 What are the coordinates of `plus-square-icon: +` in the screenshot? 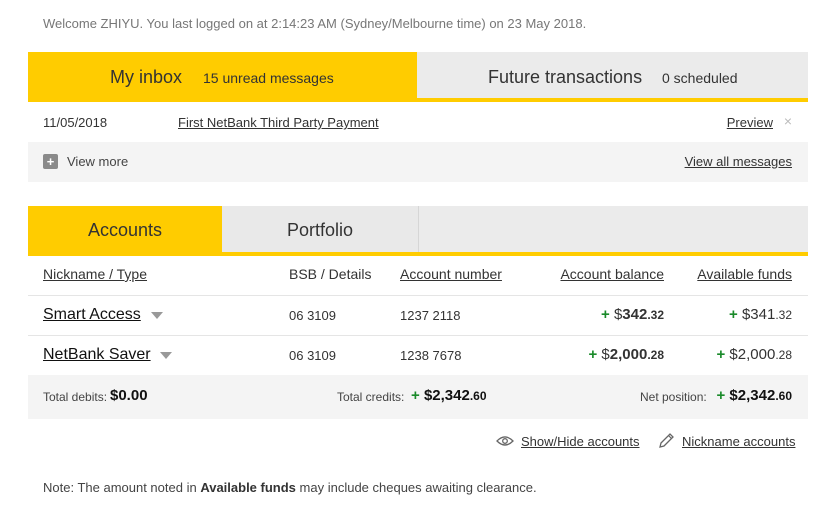 It's located at (50, 161).